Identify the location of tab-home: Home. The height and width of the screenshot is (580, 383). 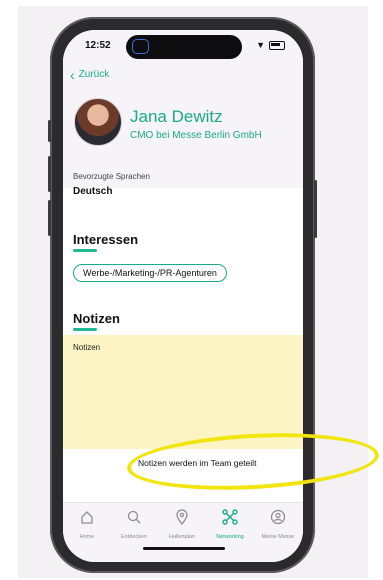
(87, 524).